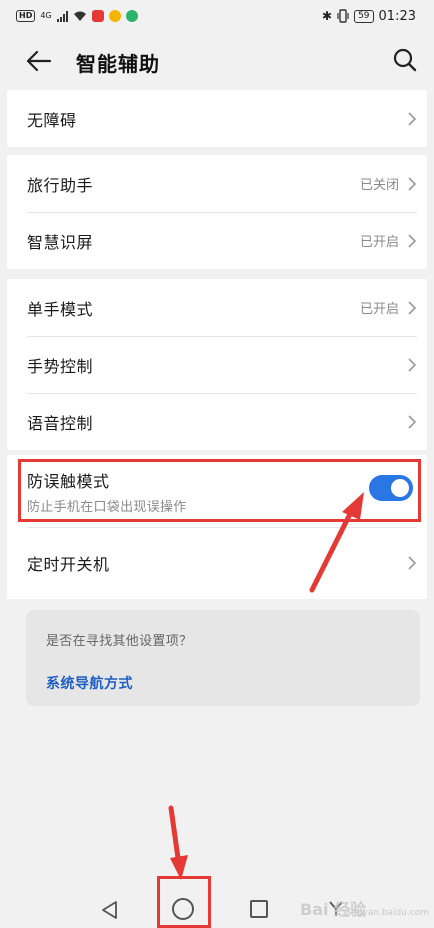 The image size is (434, 928). What do you see at coordinates (217, 16) in the screenshot?
I see `status-bar: HD 4G ✱ 59 01:23` at bounding box center [217, 16].